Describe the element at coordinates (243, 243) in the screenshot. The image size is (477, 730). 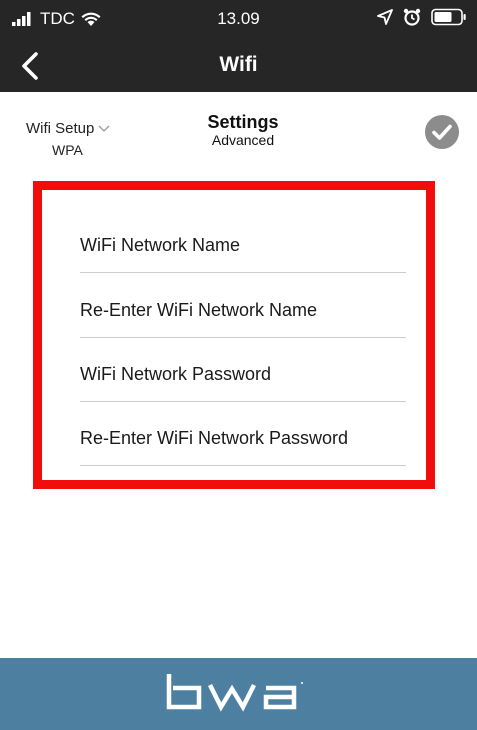
I see `wifi-network-name-field: WiFi Network Name` at that location.